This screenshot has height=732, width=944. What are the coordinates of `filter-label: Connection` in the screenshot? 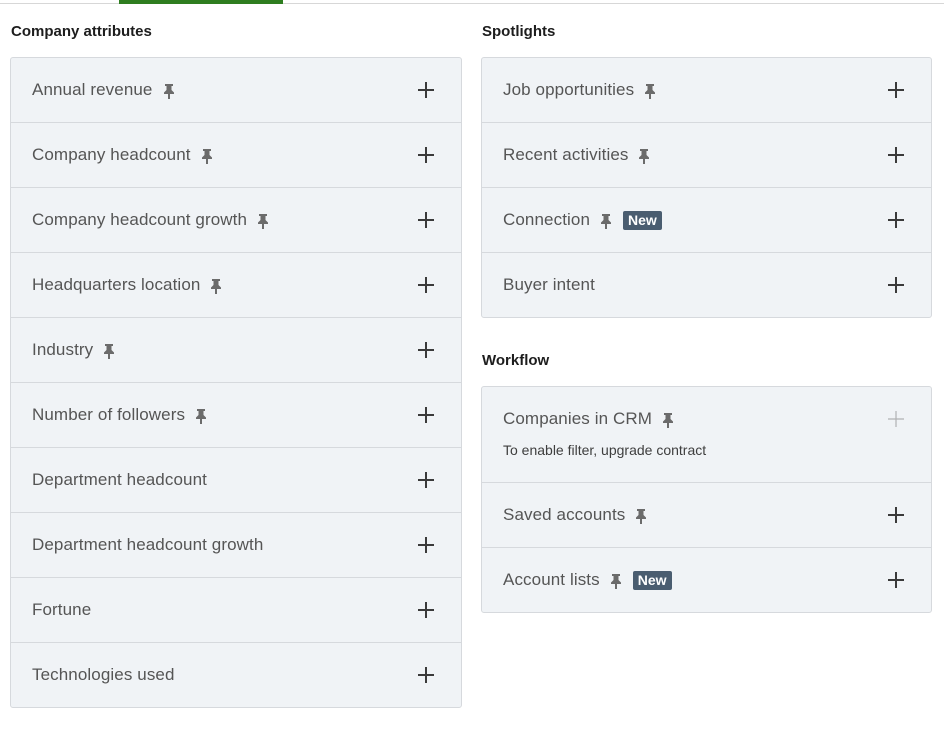 It's located at (547, 219).